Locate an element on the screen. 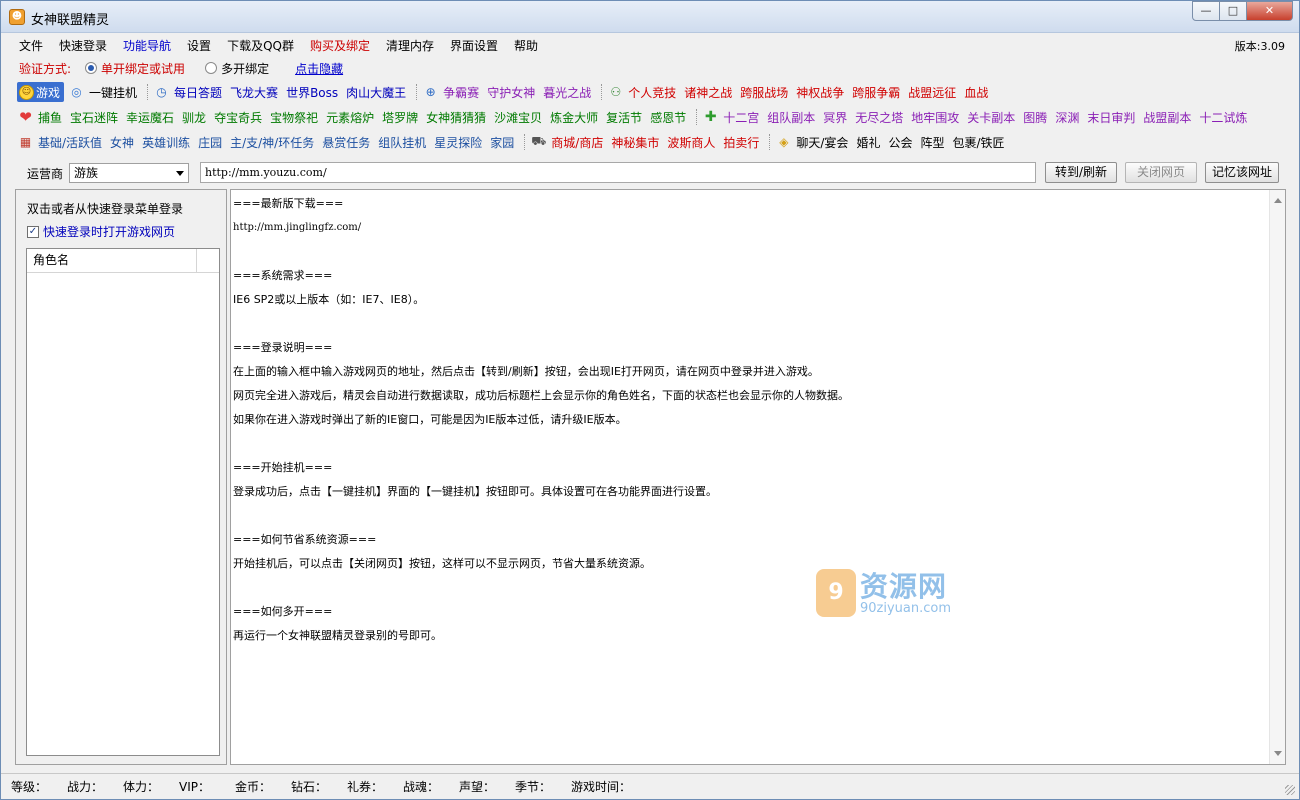 Image resolution: width=1300 pixels, height=800 pixels. toolbar-button: 阵型 is located at coordinates (932, 142).